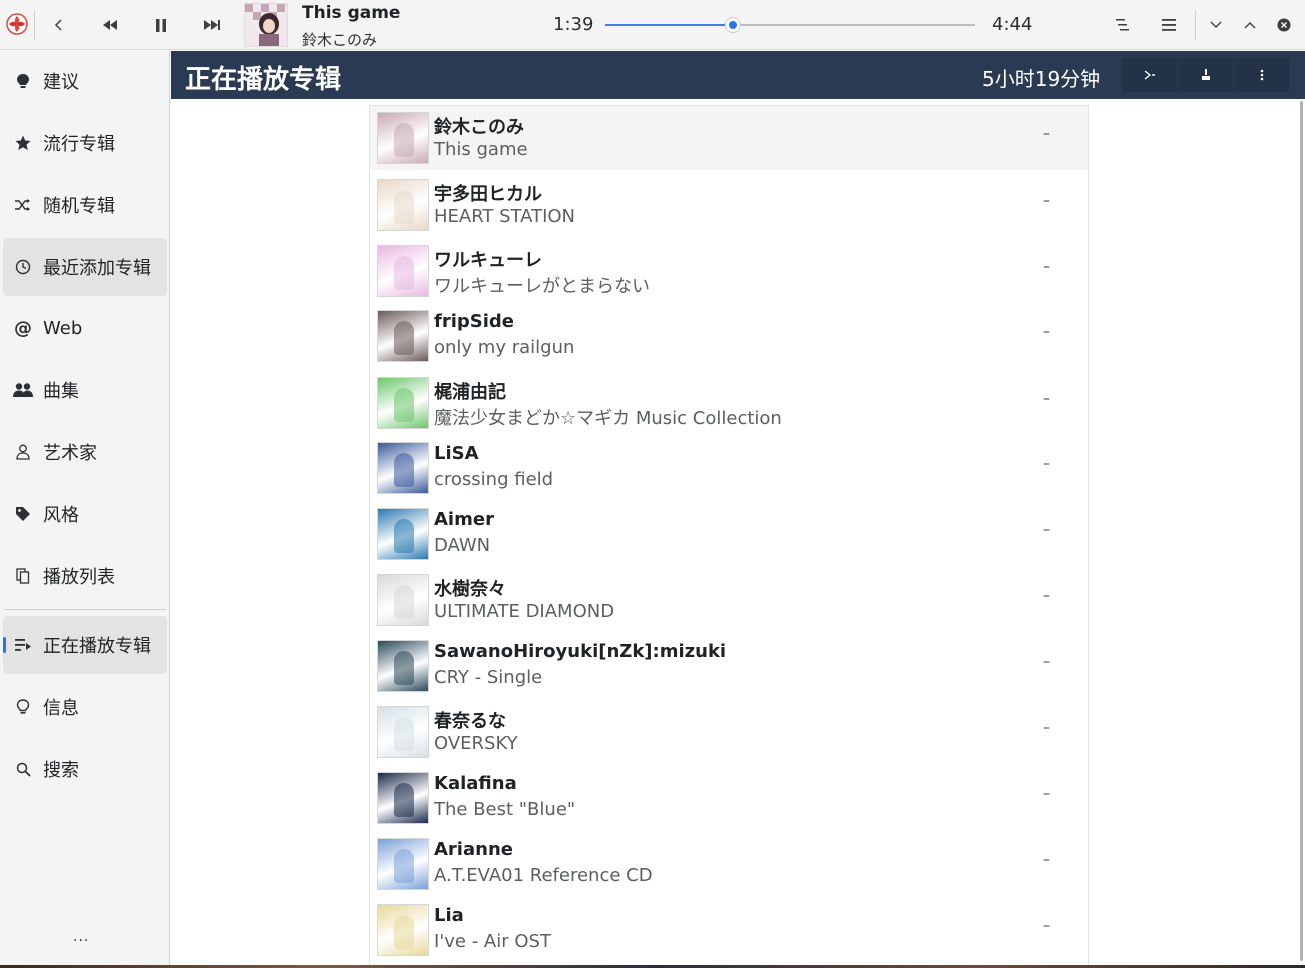 This screenshot has width=1305, height=968. What do you see at coordinates (23, 514) in the screenshot?
I see `tag-icon` at bounding box center [23, 514].